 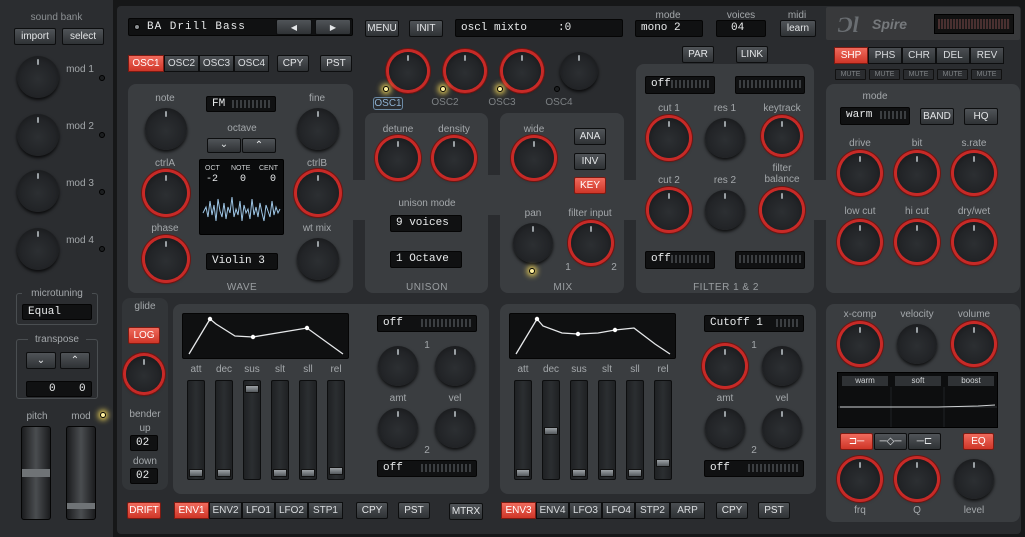 I want to click on mute-shp-button: MUTE, so click(x=850, y=74).